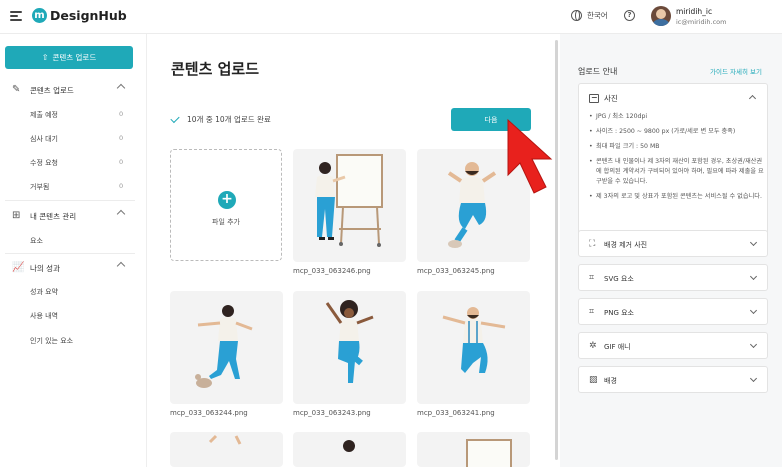 This screenshot has width=782, height=467. I want to click on main-scrollbar, so click(556, 250).